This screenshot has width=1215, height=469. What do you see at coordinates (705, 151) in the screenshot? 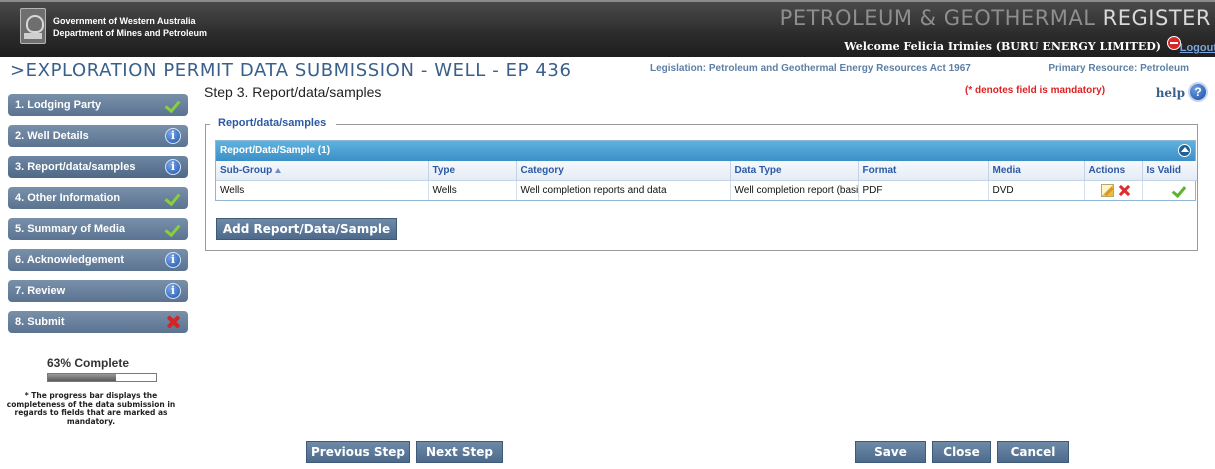
I see `grid-title-bar: Report/Data/Sample (1)` at bounding box center [705, 151].